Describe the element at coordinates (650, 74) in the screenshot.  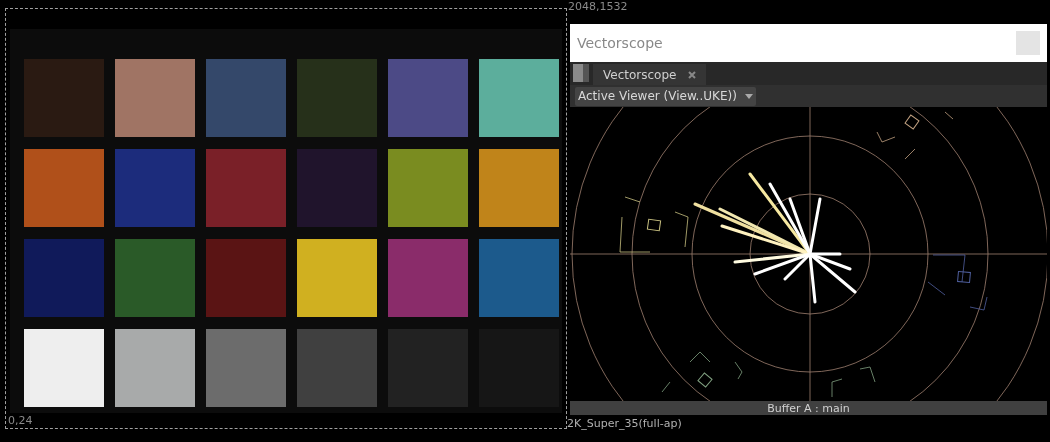
I see `panel-tab: Vectorscope` at that location.